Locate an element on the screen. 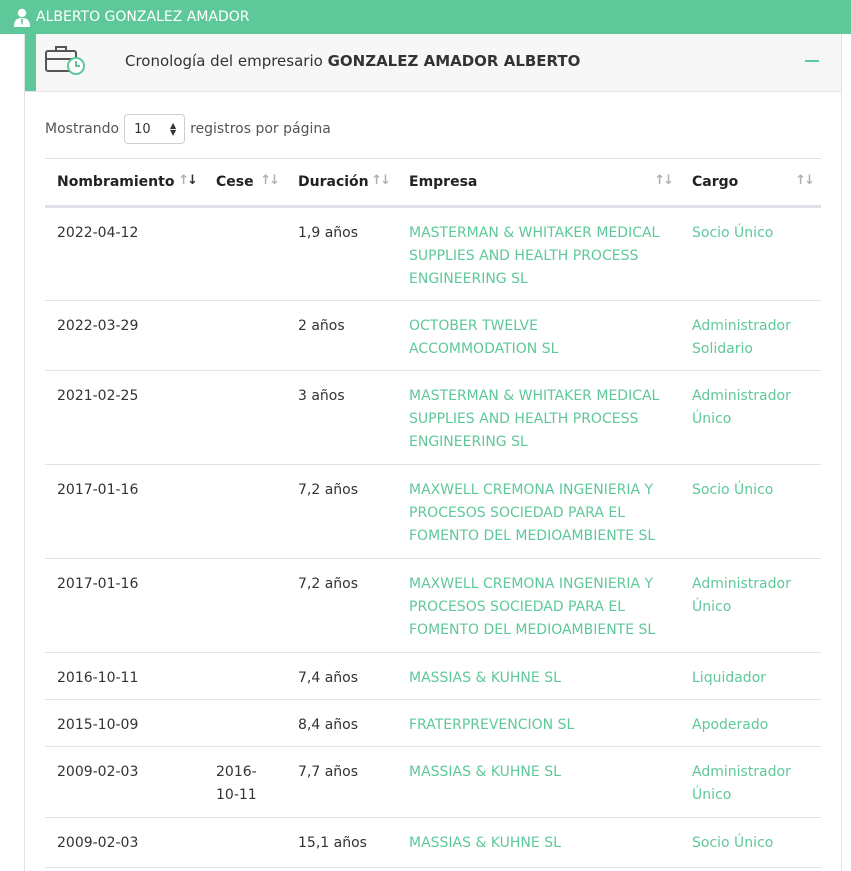 The width and height of the screenshot is (851, 871). col-label: Cargo is located at coordinates (715, 182).